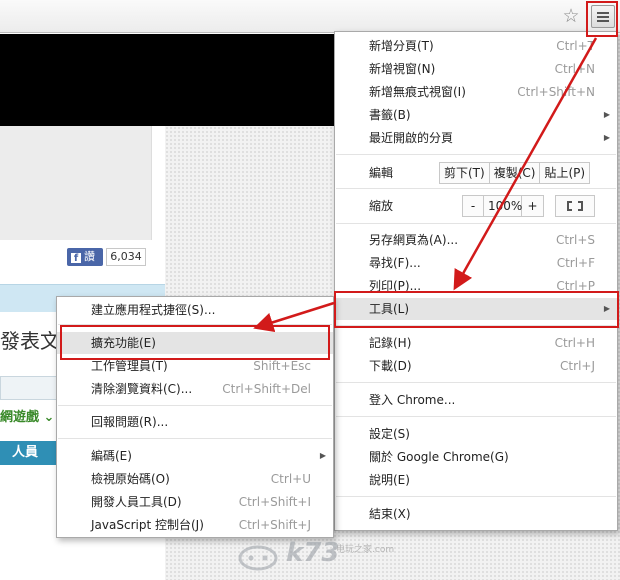 This screenshot has width=620, height=580. What do you see at coordinates (464, 173) in the screenshot?
I see `cut-button: 剪下(T)` at bounding box center [464, 173].